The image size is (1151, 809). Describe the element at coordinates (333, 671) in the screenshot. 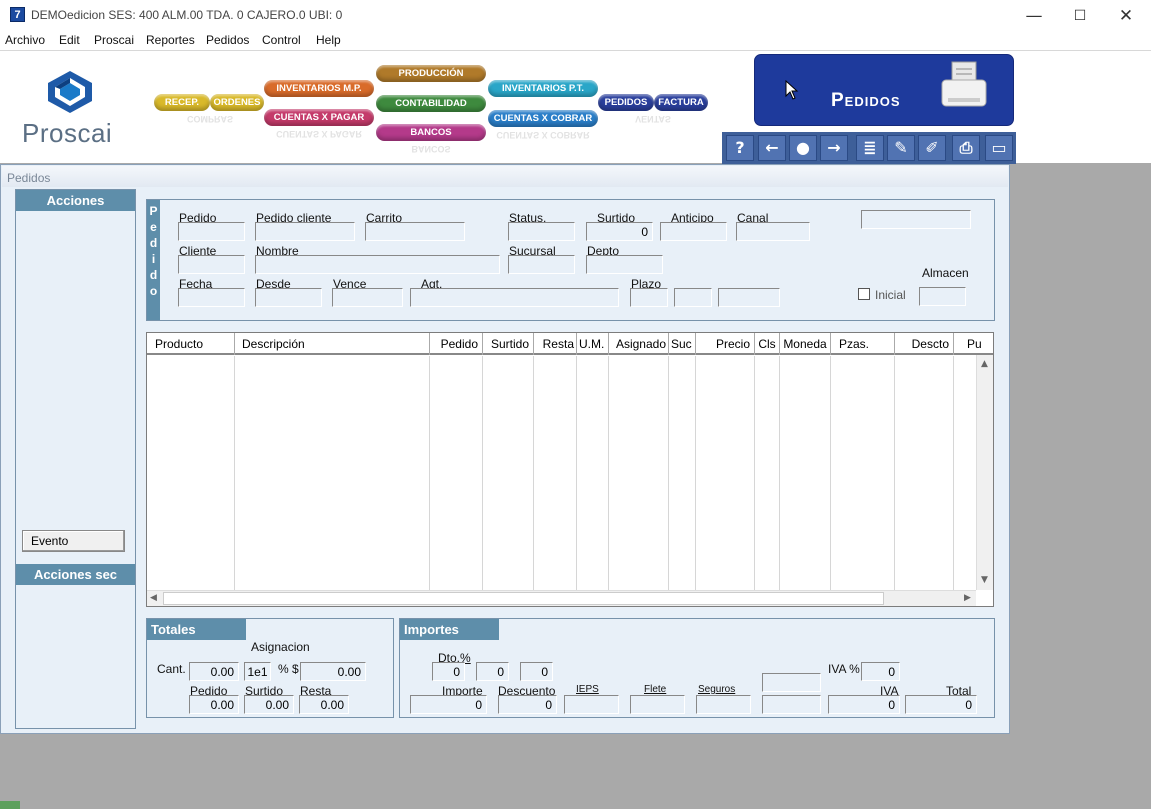

I see `pct-field: 0.00` at that location.